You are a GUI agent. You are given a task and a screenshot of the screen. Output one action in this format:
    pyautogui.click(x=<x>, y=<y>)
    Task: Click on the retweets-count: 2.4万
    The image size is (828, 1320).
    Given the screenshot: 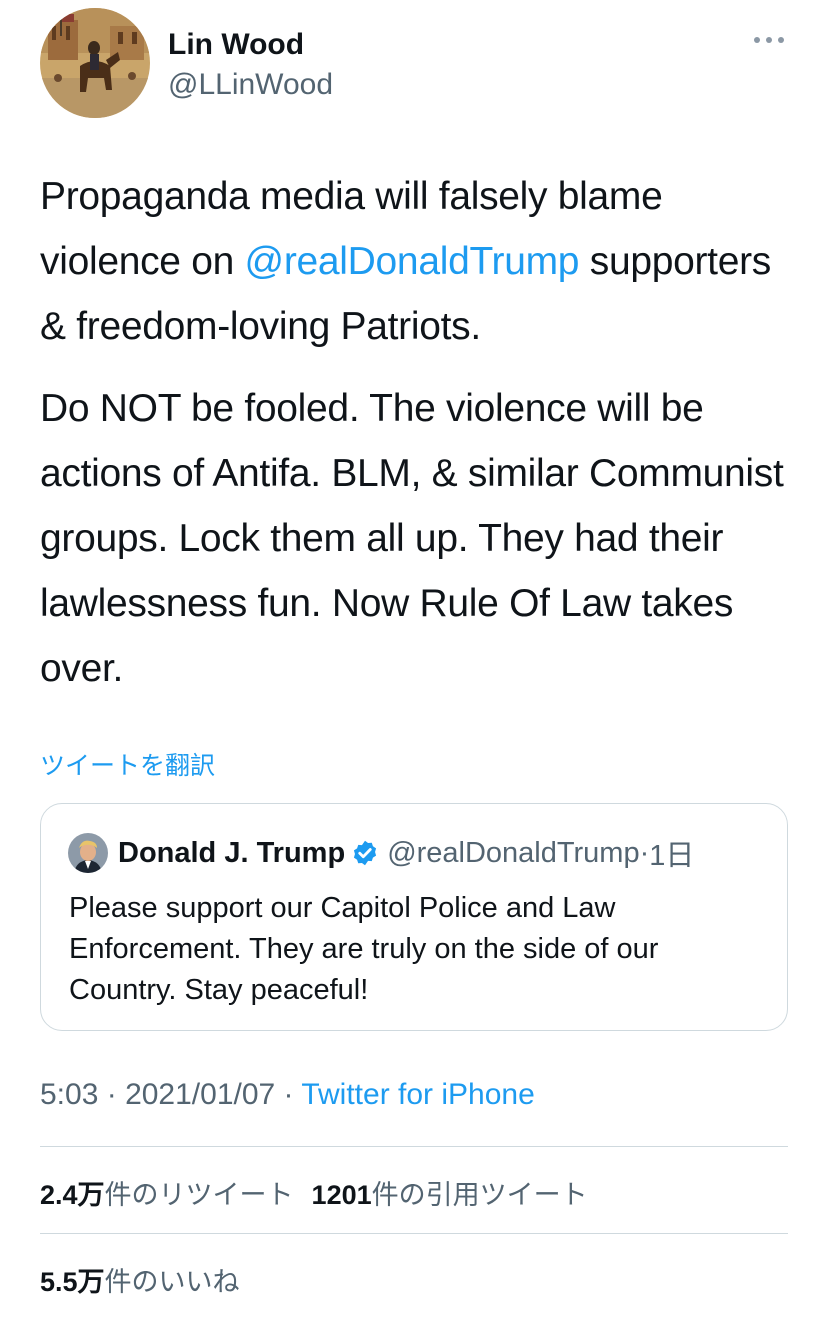 What is the action you would take?
    pyautogui.click(x=72, y=1195)
    